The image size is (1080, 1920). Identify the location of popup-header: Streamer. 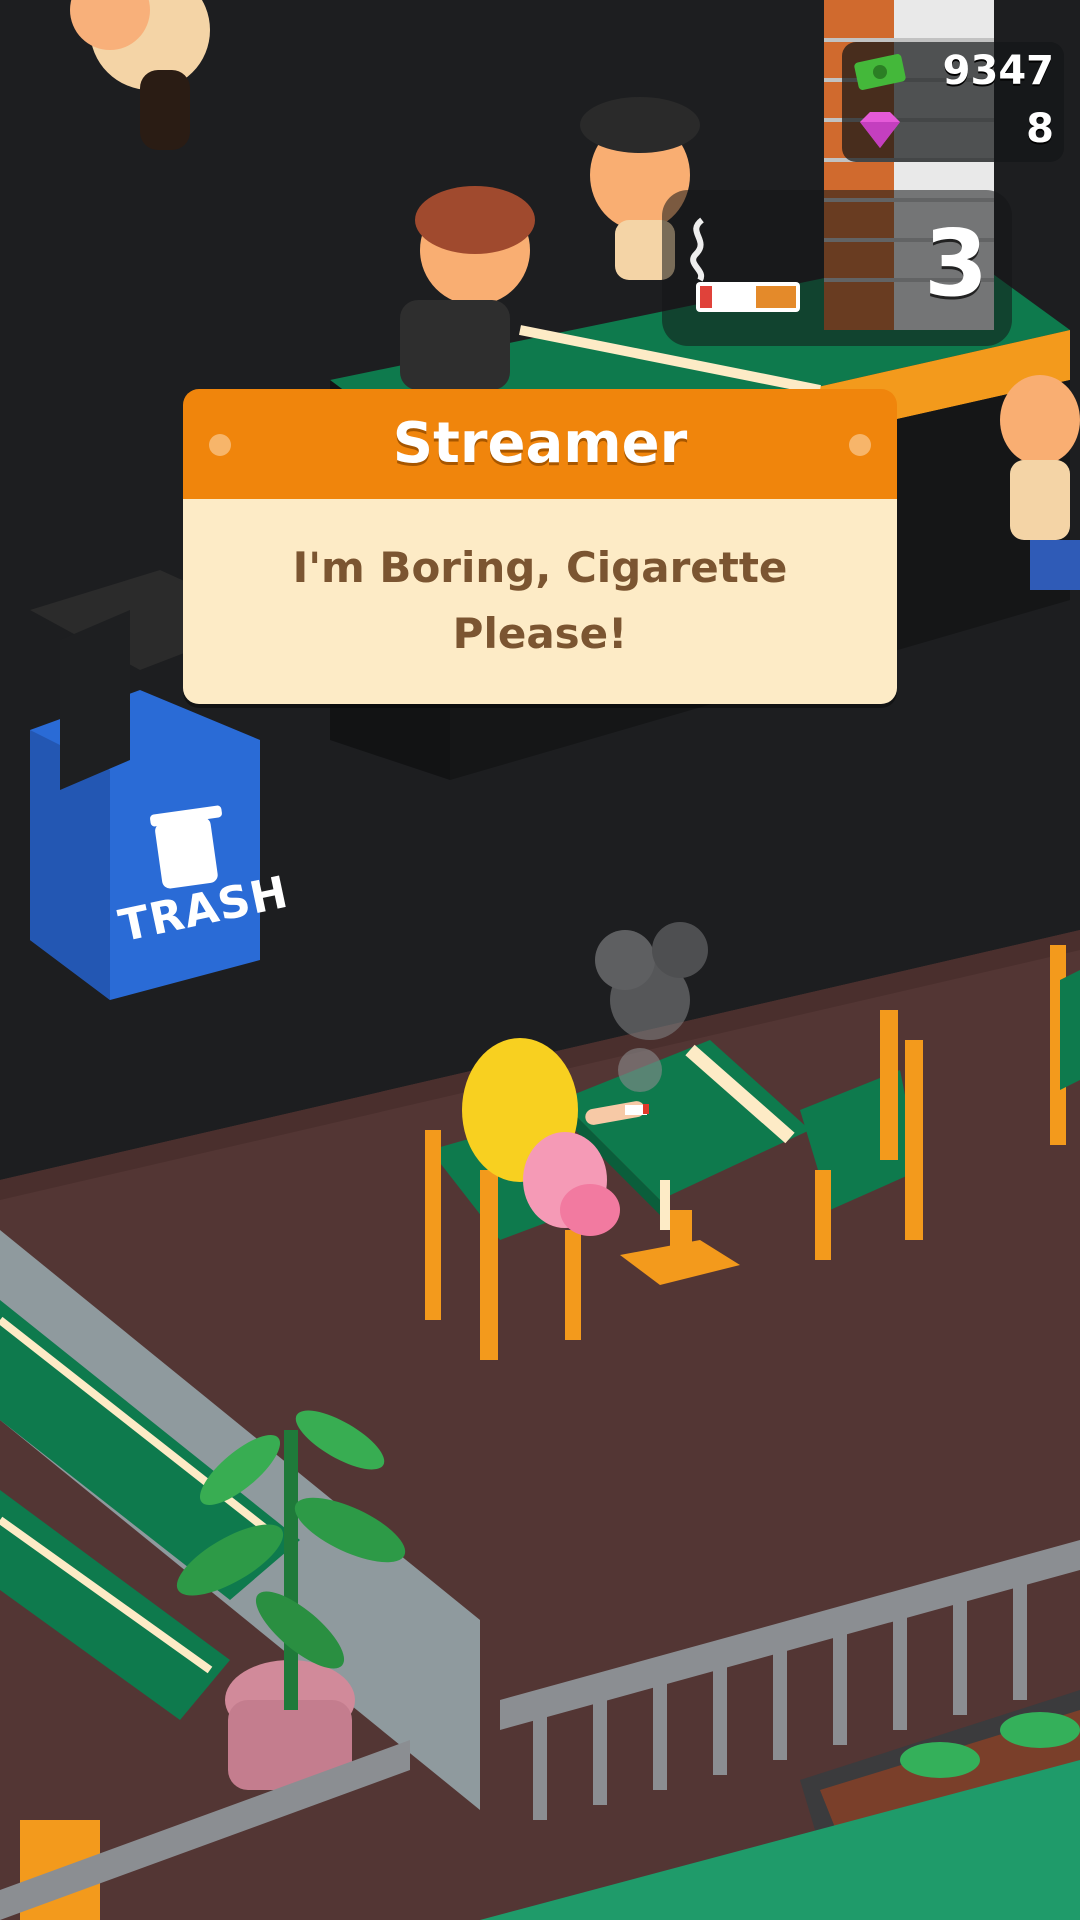
(540, 444).